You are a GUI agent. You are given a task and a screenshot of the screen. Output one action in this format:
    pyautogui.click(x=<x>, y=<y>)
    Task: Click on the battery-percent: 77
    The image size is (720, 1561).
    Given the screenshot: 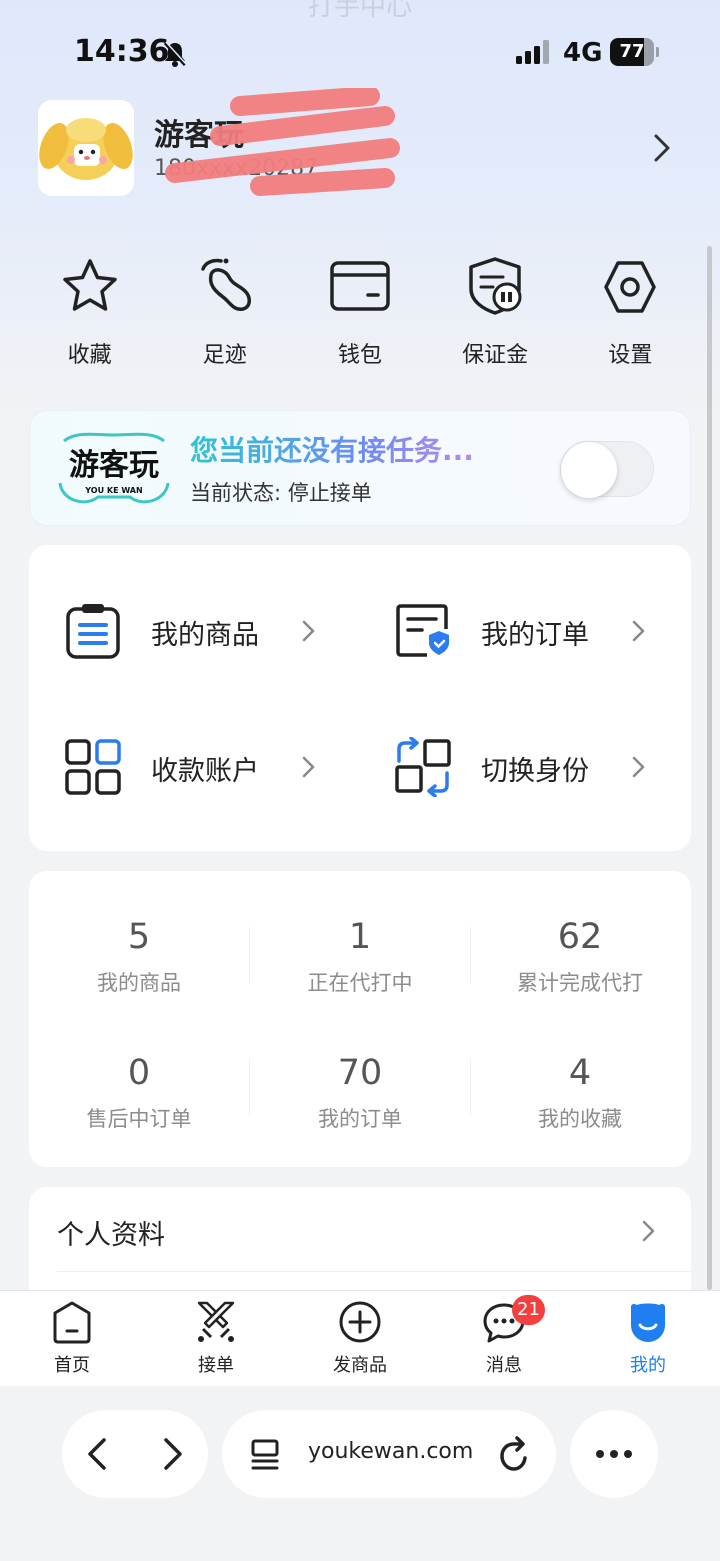 What is the action you would take?
    pyautogui.click(x=632, y=51)
    